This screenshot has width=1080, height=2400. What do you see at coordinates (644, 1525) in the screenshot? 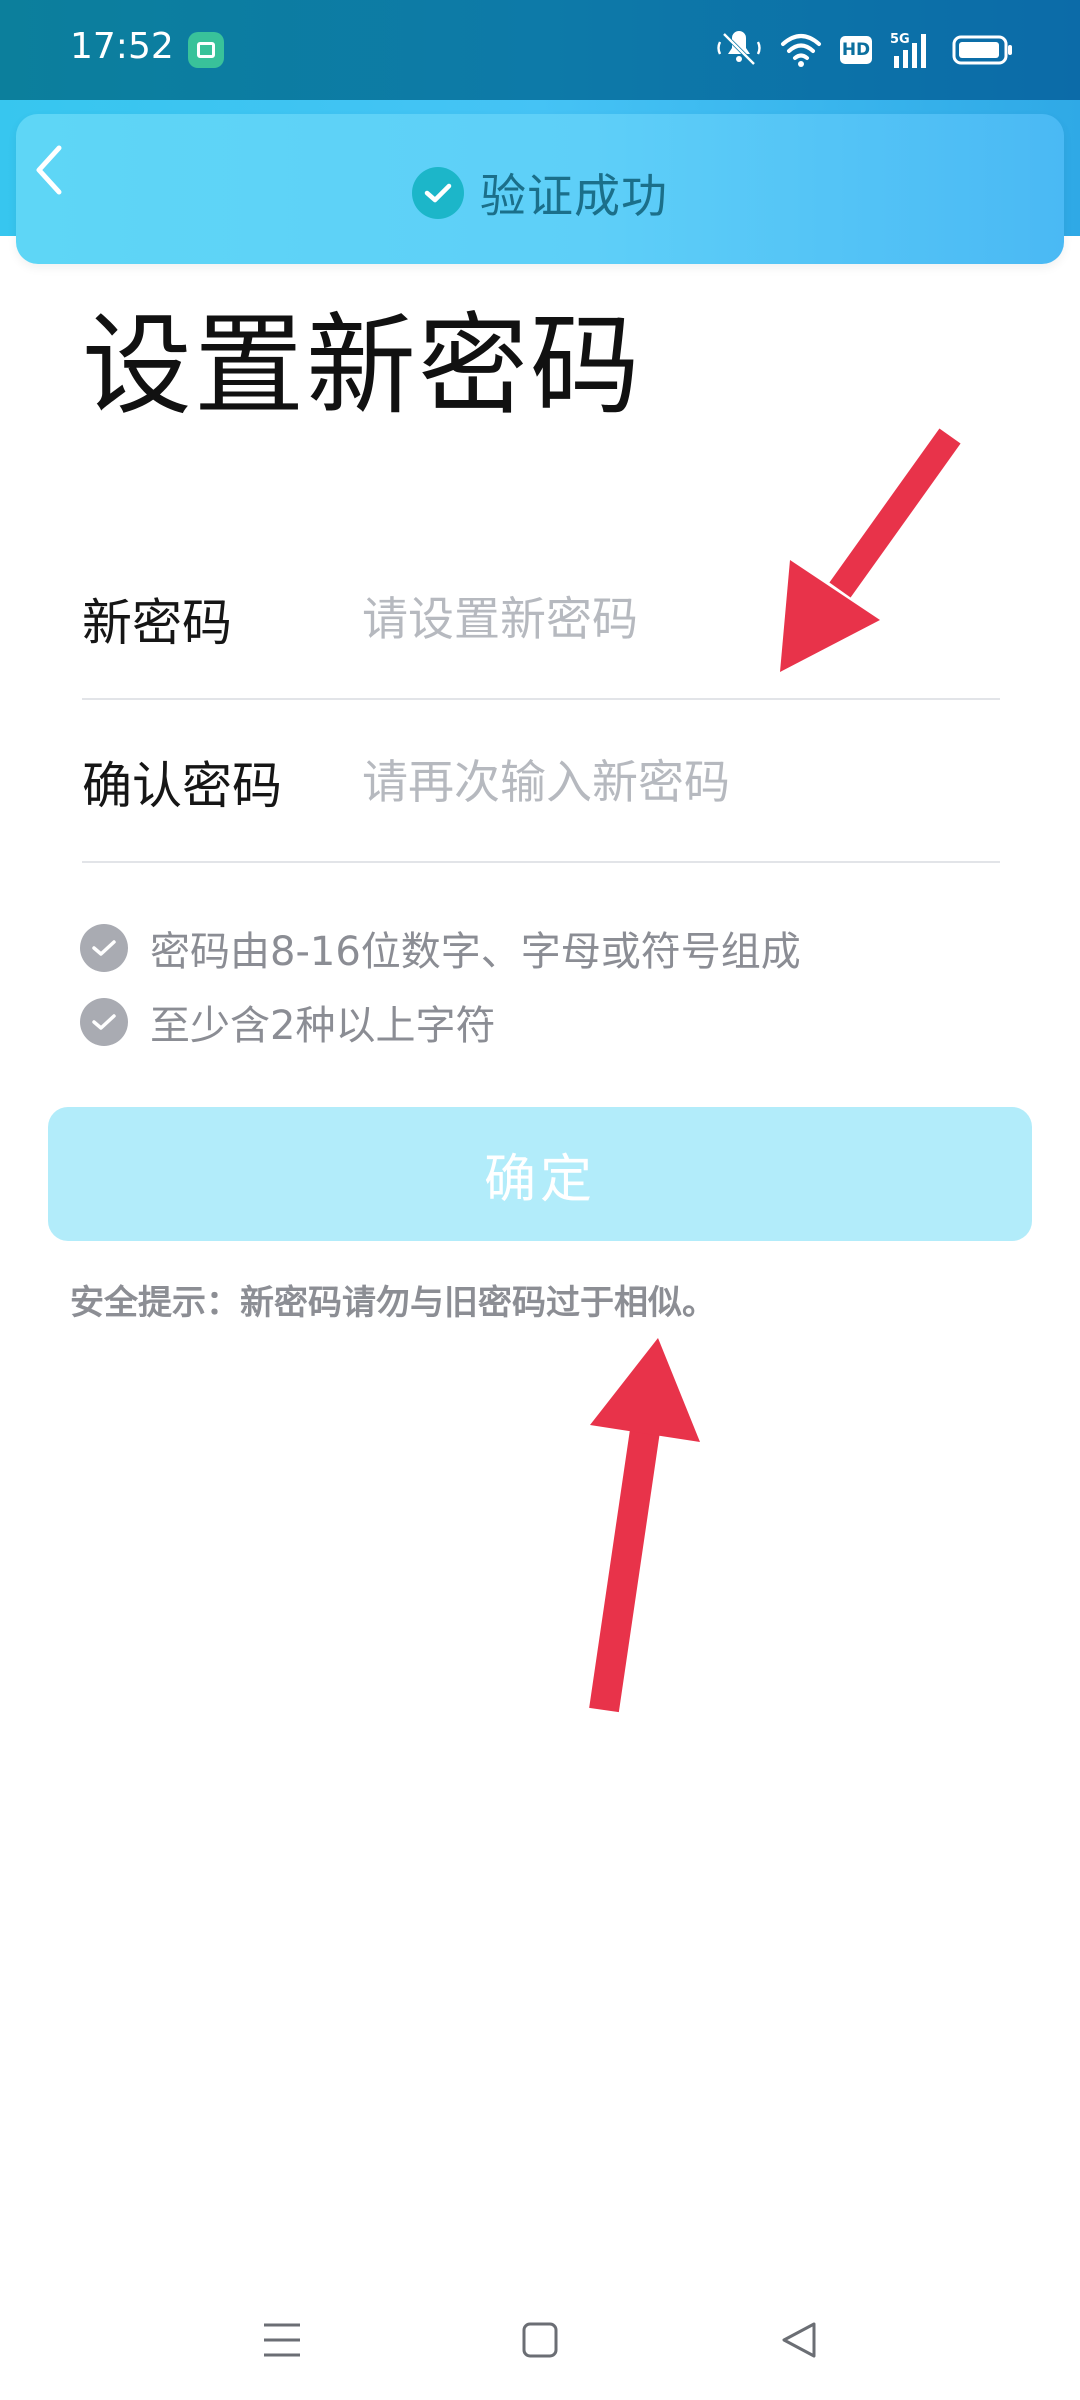
I see `arrow-annotation-icon` at bounding box center [644, 1525].